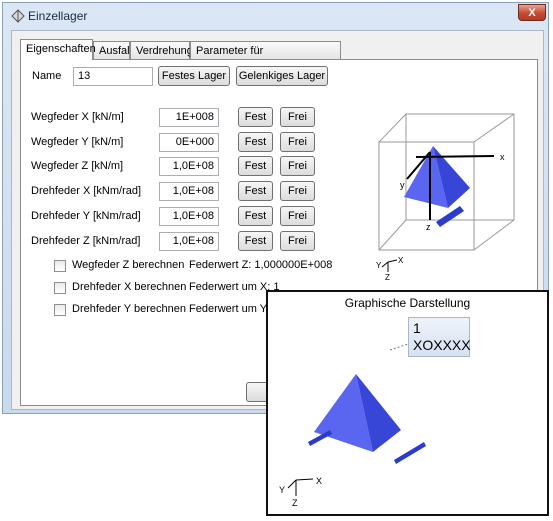  I want to click on spring-label-wegfeder-z: Wegfeder Z [kN/m], so click(77, 166).